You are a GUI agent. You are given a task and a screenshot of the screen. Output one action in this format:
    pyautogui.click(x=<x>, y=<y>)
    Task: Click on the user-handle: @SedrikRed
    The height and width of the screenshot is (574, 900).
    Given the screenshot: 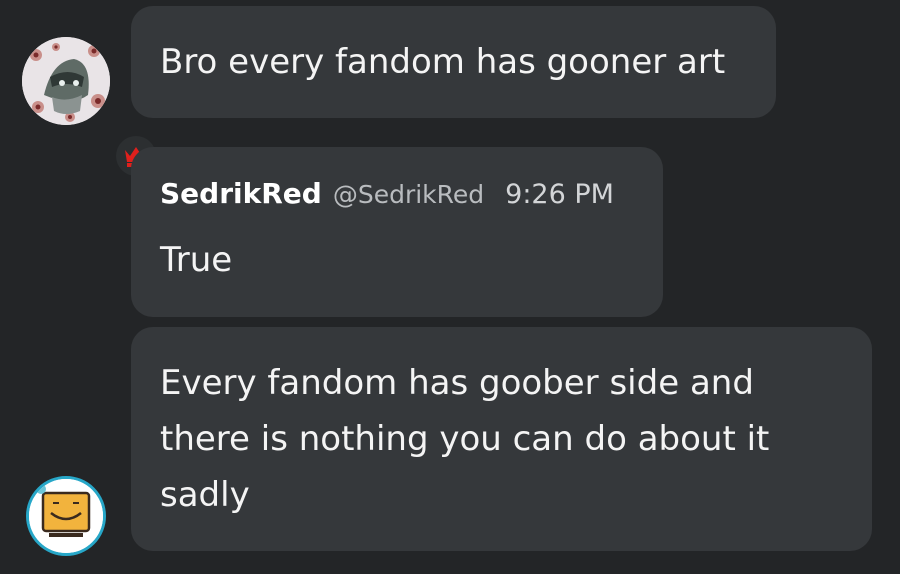 What is the action you would take?
    pyautogui.click(x=408, y=194)
    